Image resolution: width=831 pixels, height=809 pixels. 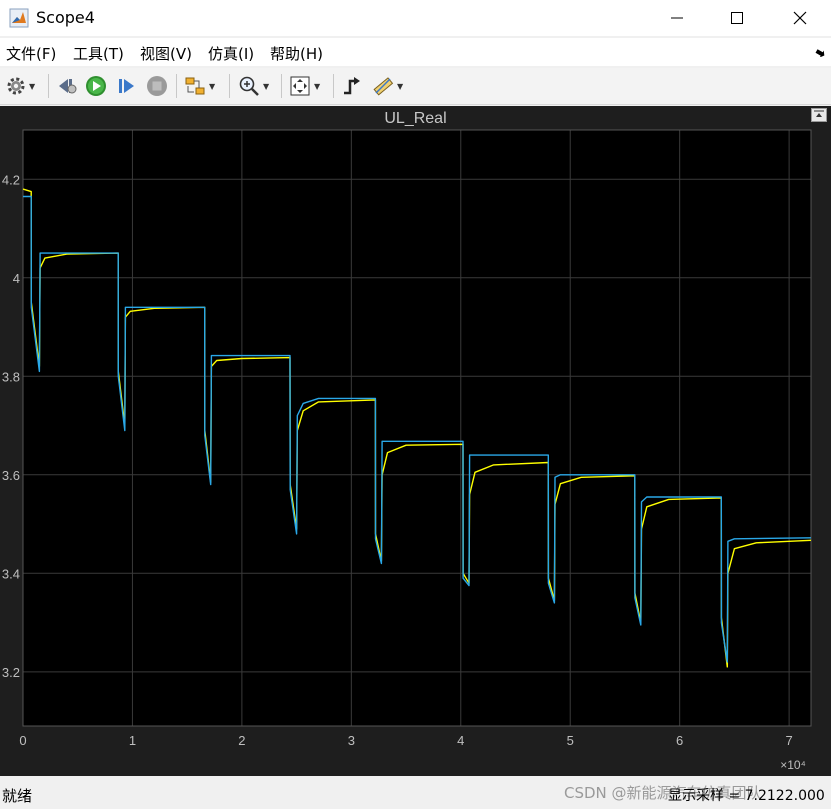 I want to click on x-tick-label: 7, so click(x=788, y=740).